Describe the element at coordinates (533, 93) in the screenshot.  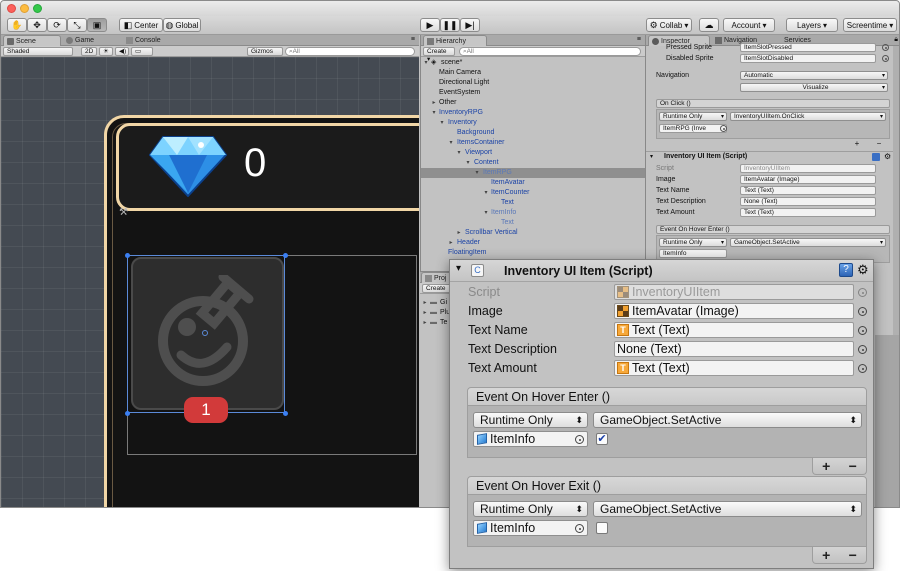
I see `hierarchy-item: EventSystem` at that location.